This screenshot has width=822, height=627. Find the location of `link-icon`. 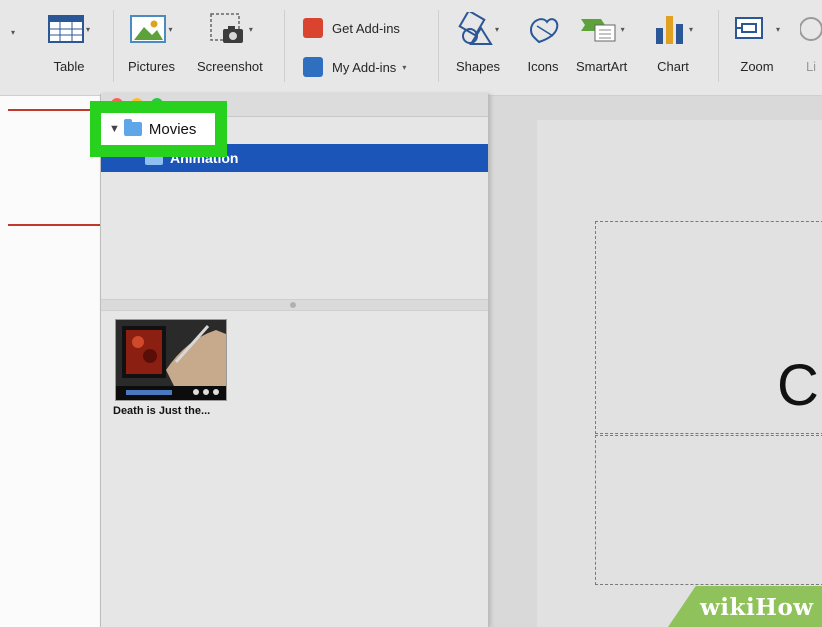

link-icon is located at coordinates (811, 29).